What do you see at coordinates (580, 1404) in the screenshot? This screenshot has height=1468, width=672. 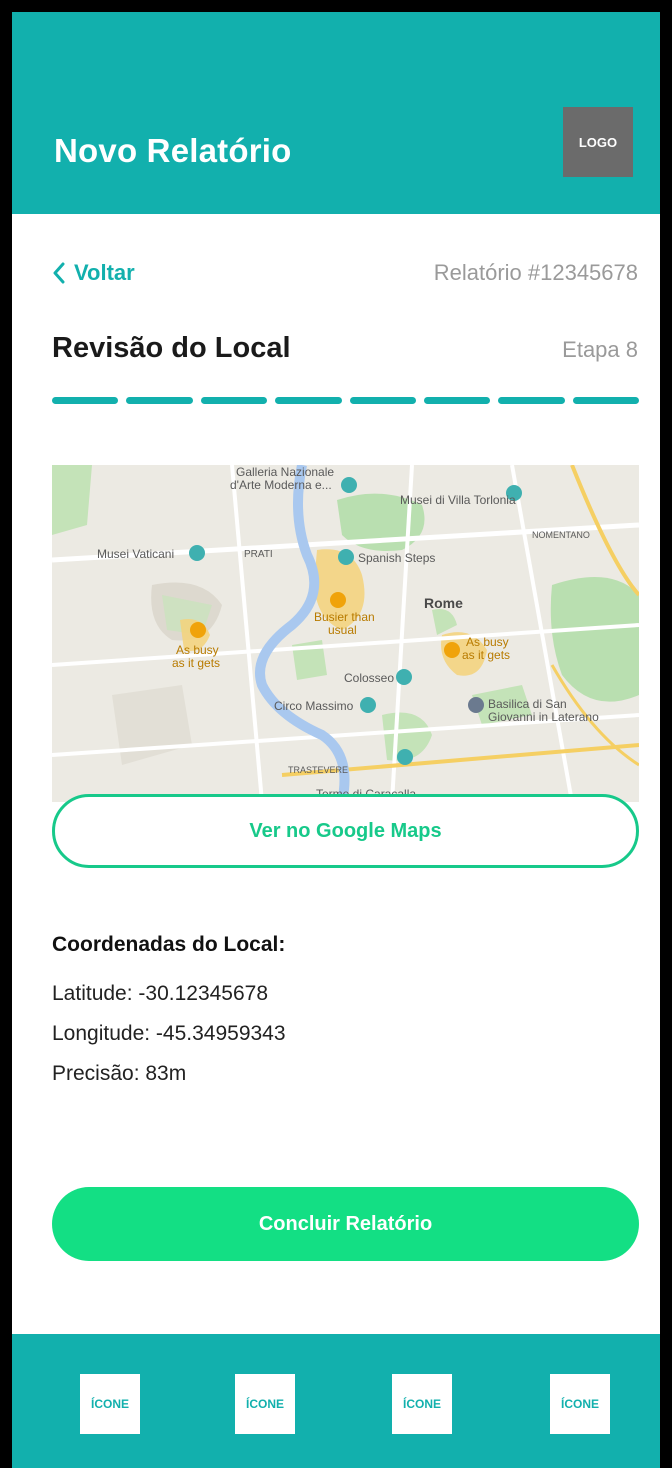 I see `nav-icon-4: ÍCONE` at bounding box center [580, 1404].